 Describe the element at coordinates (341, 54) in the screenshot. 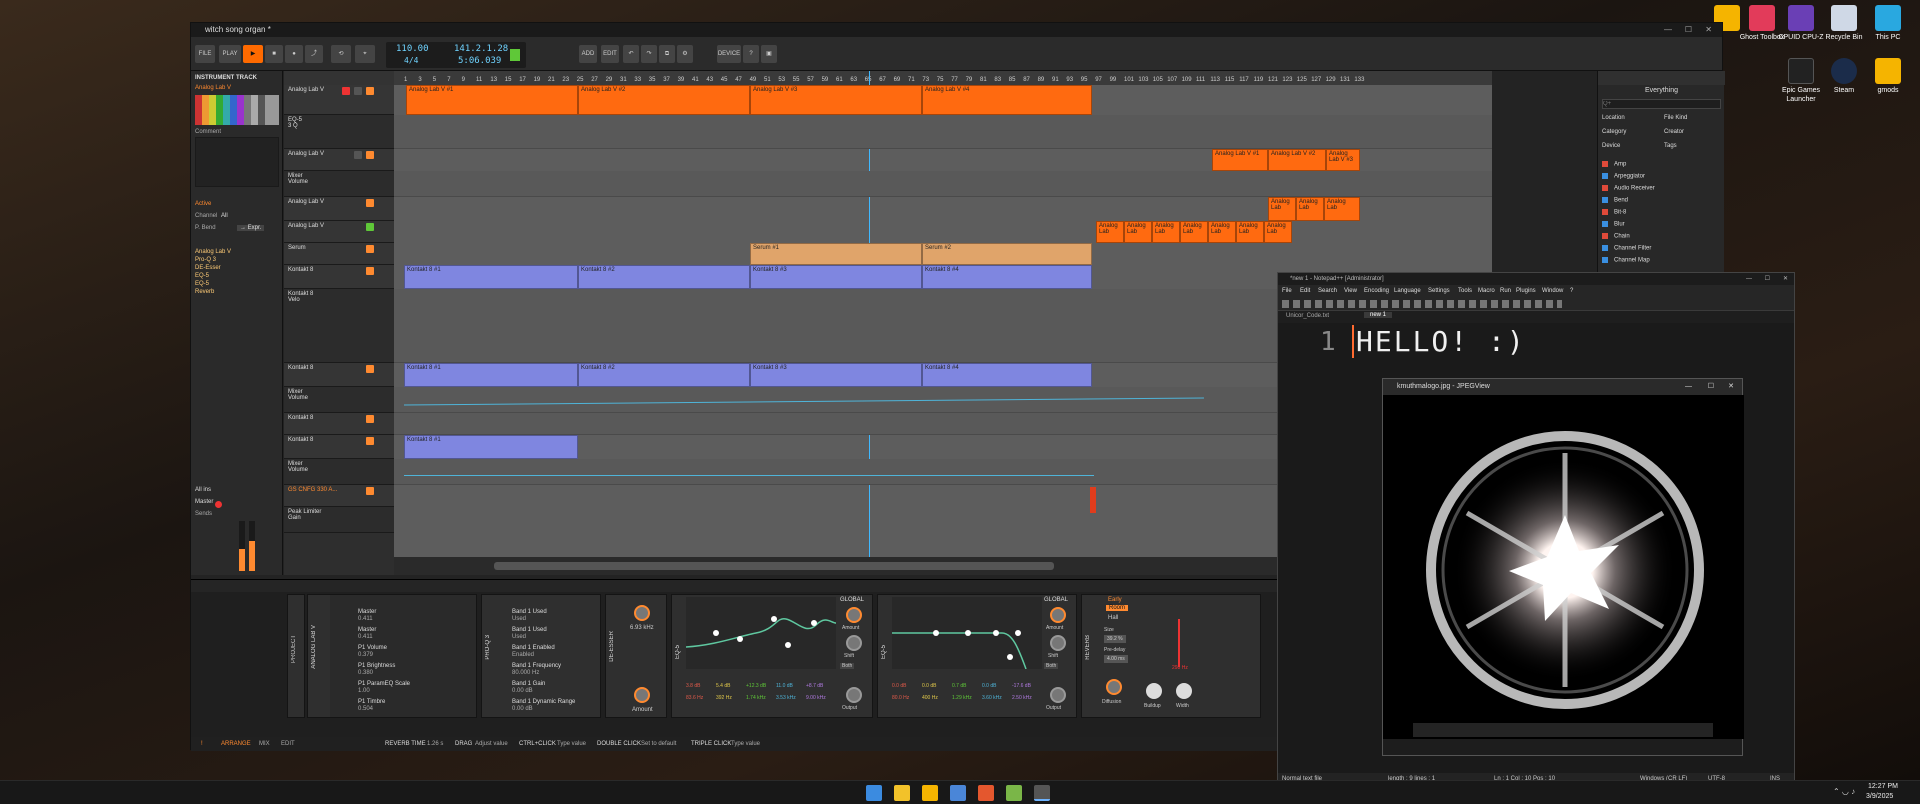

I see `loop-icon: ⟲` at that location.